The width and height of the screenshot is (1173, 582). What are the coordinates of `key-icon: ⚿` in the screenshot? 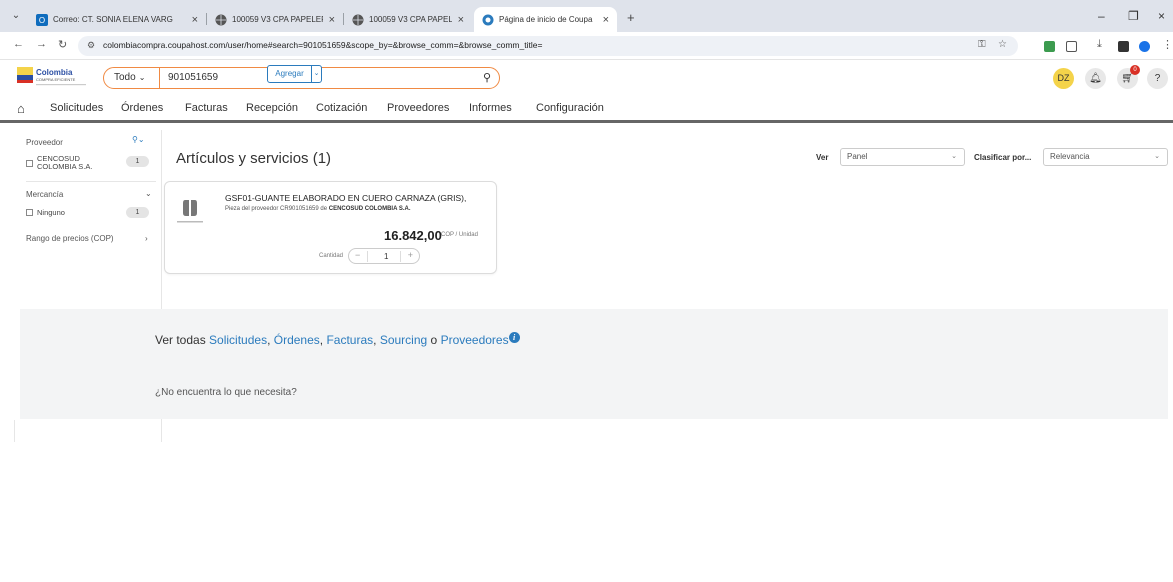 It's located at (982, 44).